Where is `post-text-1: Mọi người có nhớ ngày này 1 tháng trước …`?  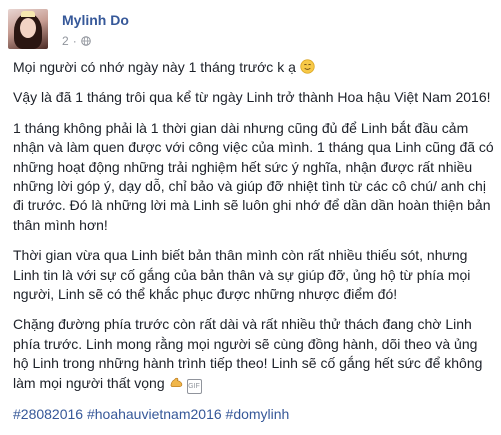
post-text-1: Mọi người có nhớ ngày này 1 tháng trước … is located at coordinates (154, 67).